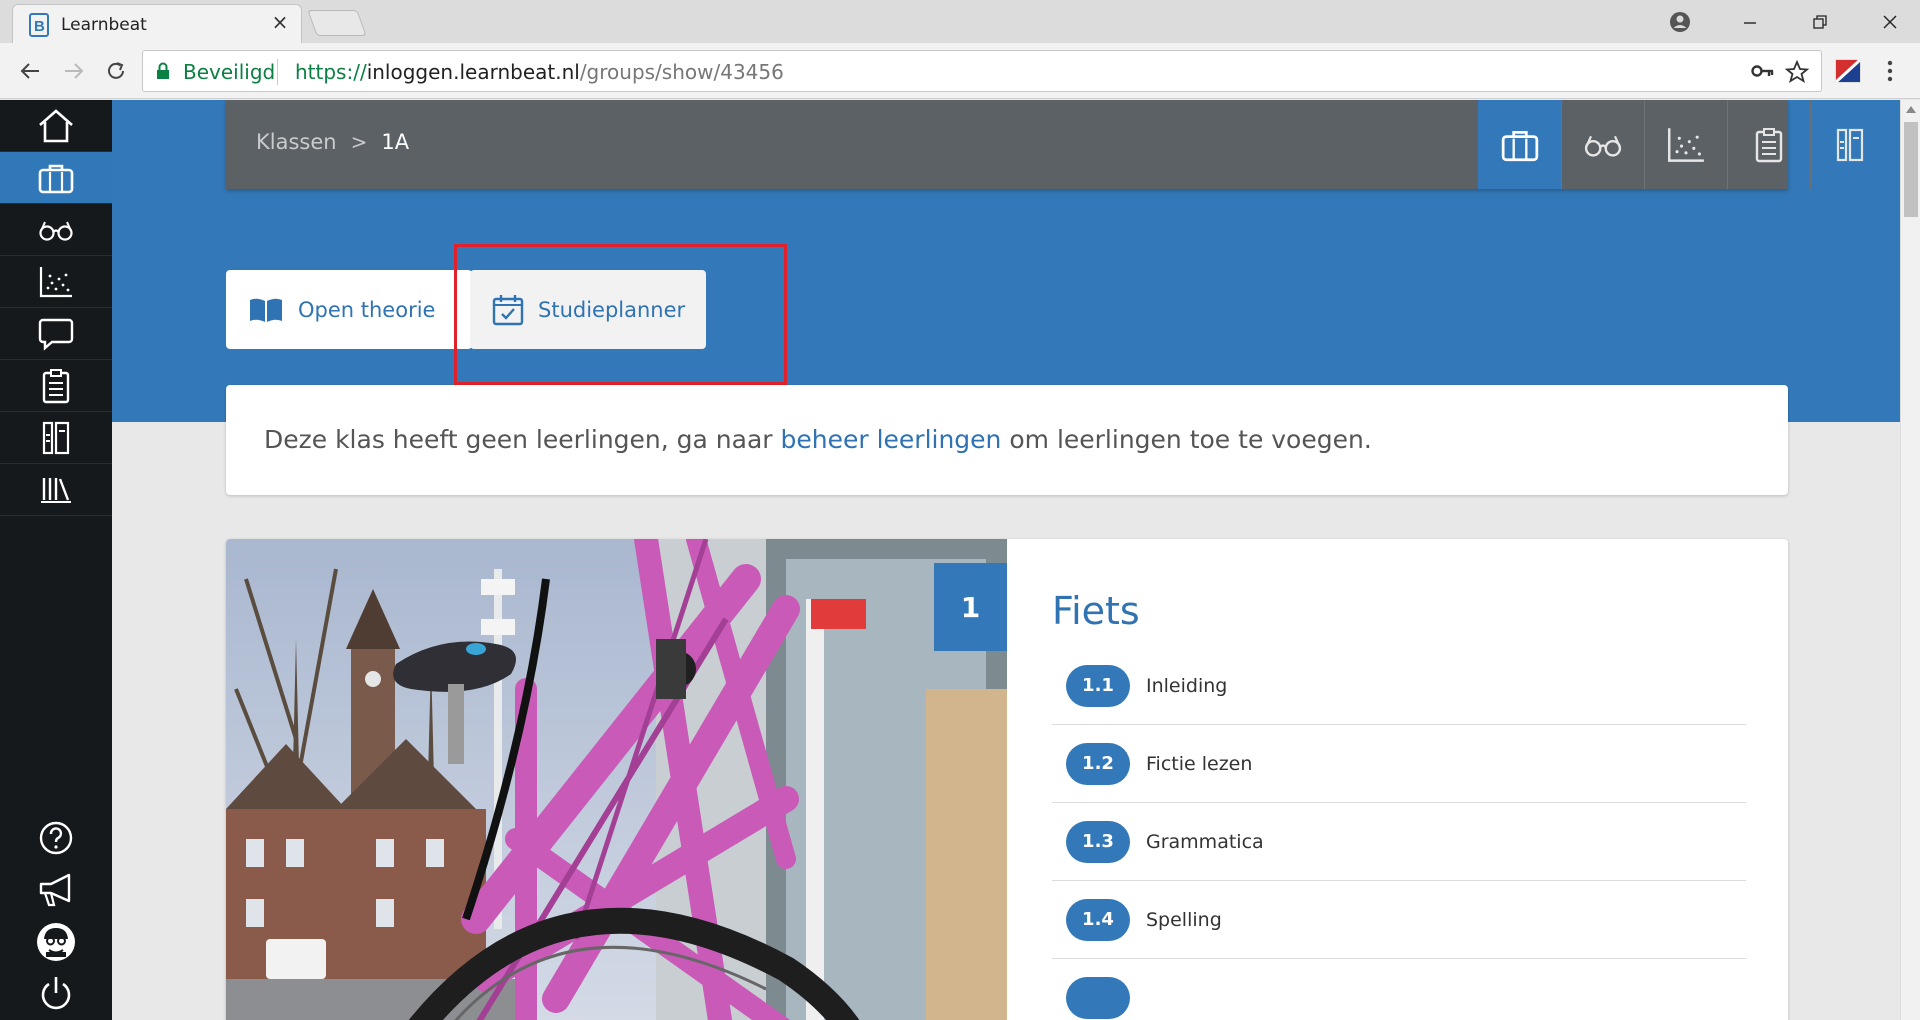 This screenshot has height=1020, width=1920. I want to click on bookmark-star-icon, so click(1797, 72).